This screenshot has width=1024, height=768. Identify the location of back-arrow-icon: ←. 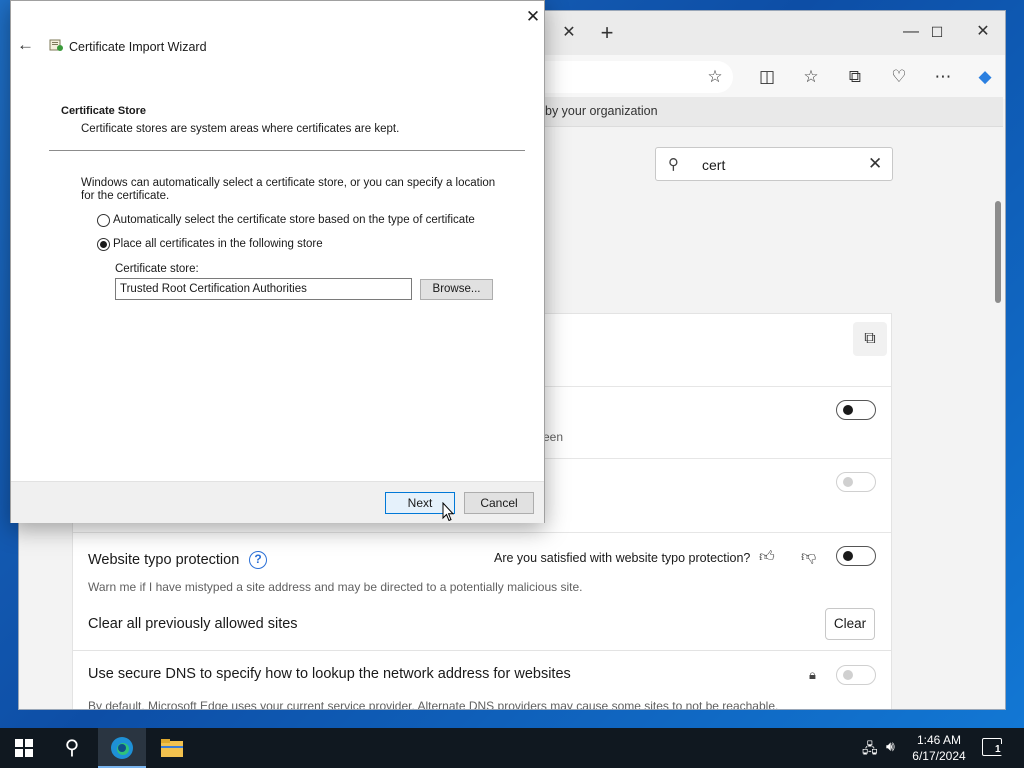
(25, 45).